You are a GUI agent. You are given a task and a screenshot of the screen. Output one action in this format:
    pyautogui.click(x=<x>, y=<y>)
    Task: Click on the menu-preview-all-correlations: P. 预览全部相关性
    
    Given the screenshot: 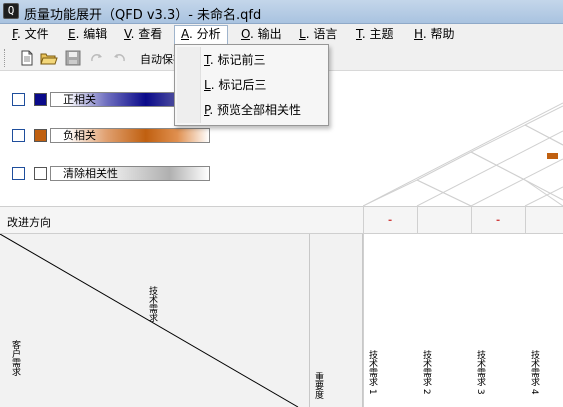 What is the action you would take?
    pyautogui.click(x=252, y=110)
    